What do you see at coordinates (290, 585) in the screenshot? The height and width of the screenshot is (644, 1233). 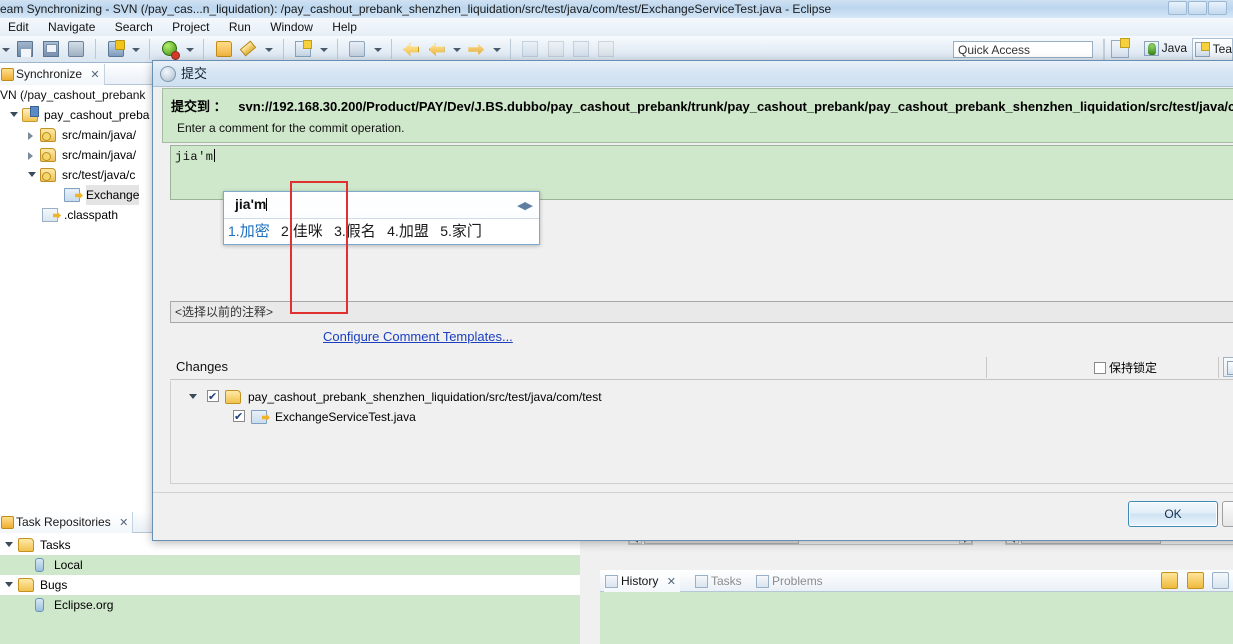 I see `tree-item-bugs: Bugs` at bounding box center [290, 585].